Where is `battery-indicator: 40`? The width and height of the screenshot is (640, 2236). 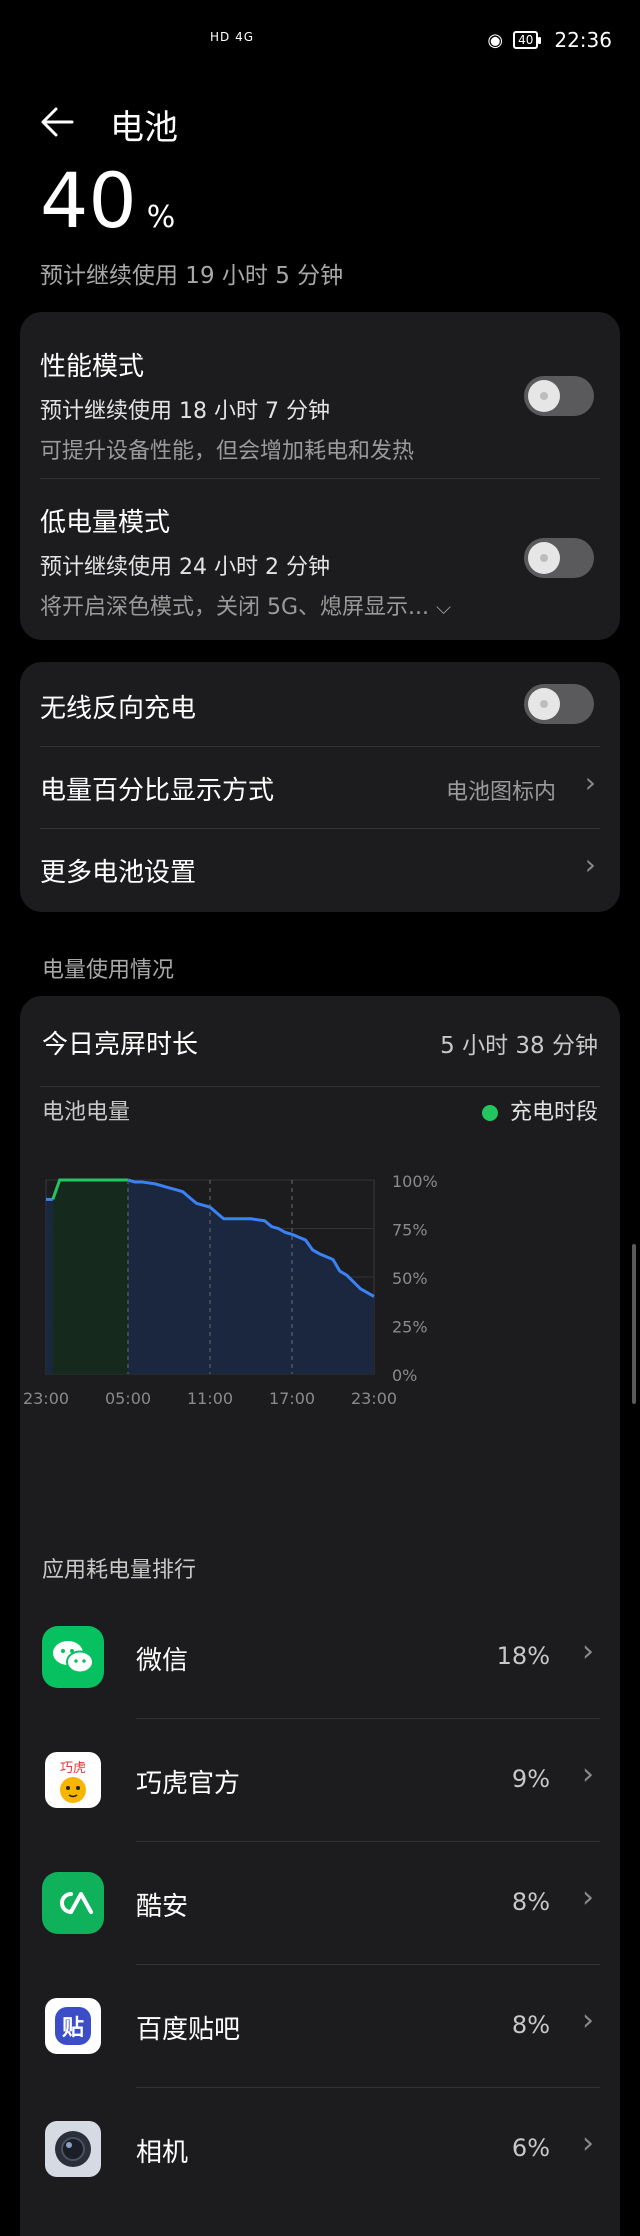 battery-indicator: 40 is located at coordinates (527, 40).